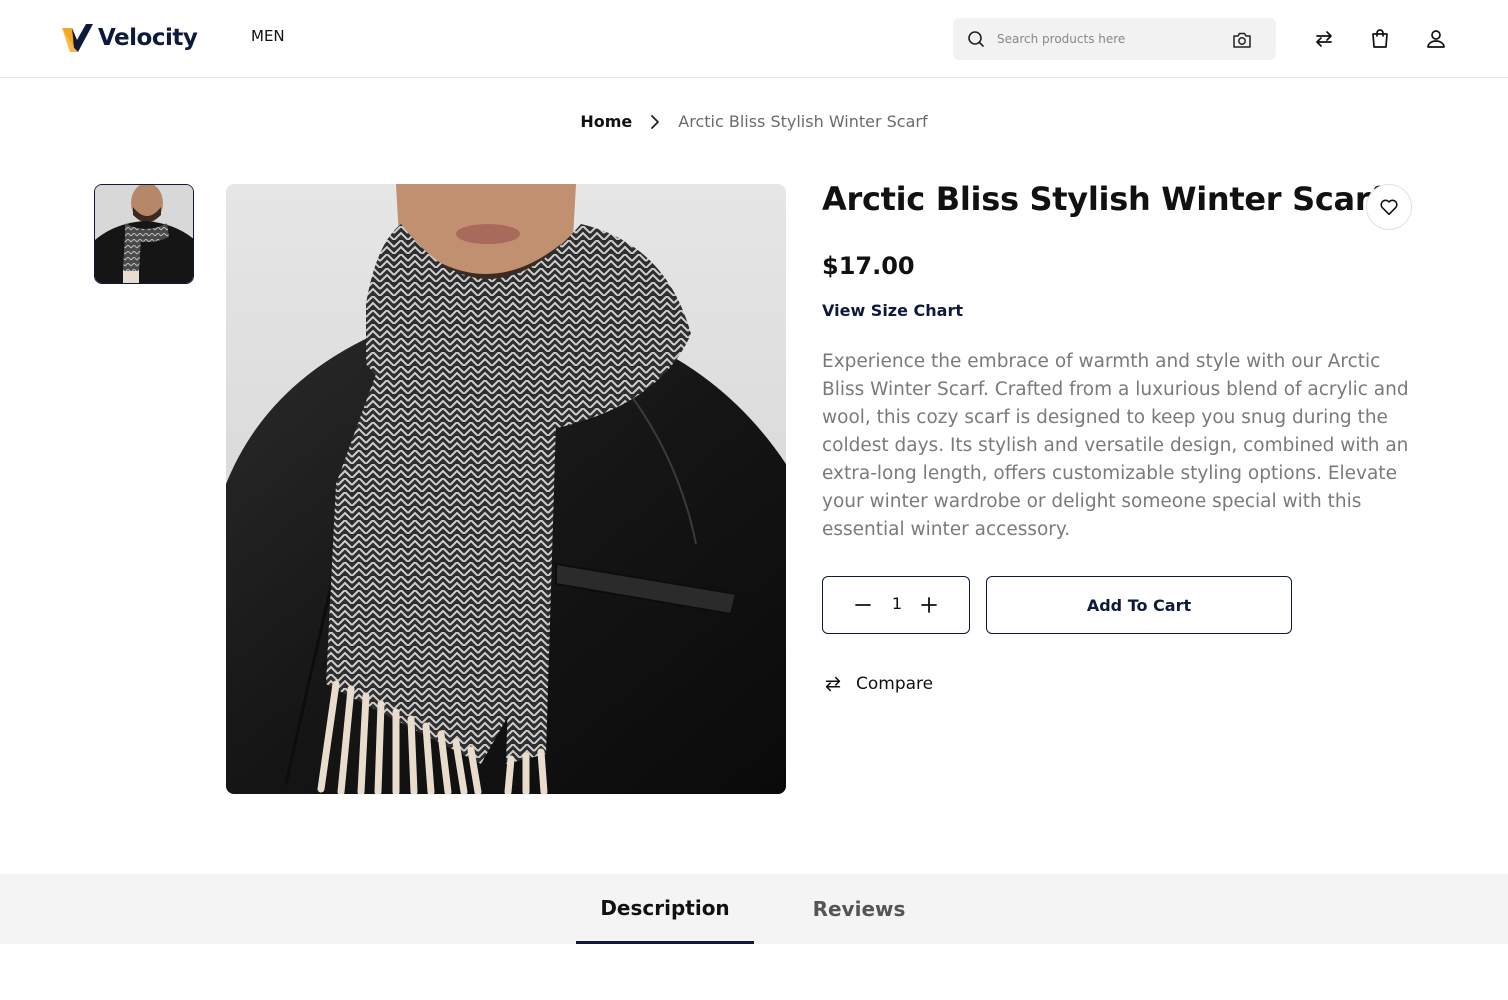 Image resolution: width=1508 pixels, height=1000 pixels. Describe the element at coordinates (1436, 39) in the screenshot. I see `user-icon` at that location.